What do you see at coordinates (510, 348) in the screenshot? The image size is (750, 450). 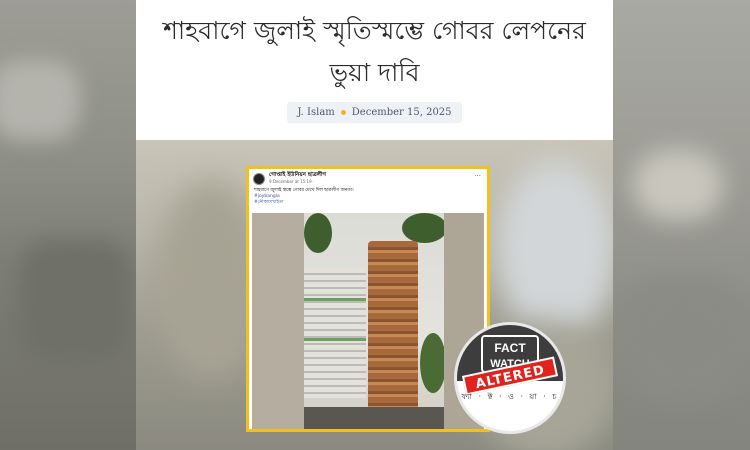 I see `svg-text: FACT` at bounding box center [510, 348].